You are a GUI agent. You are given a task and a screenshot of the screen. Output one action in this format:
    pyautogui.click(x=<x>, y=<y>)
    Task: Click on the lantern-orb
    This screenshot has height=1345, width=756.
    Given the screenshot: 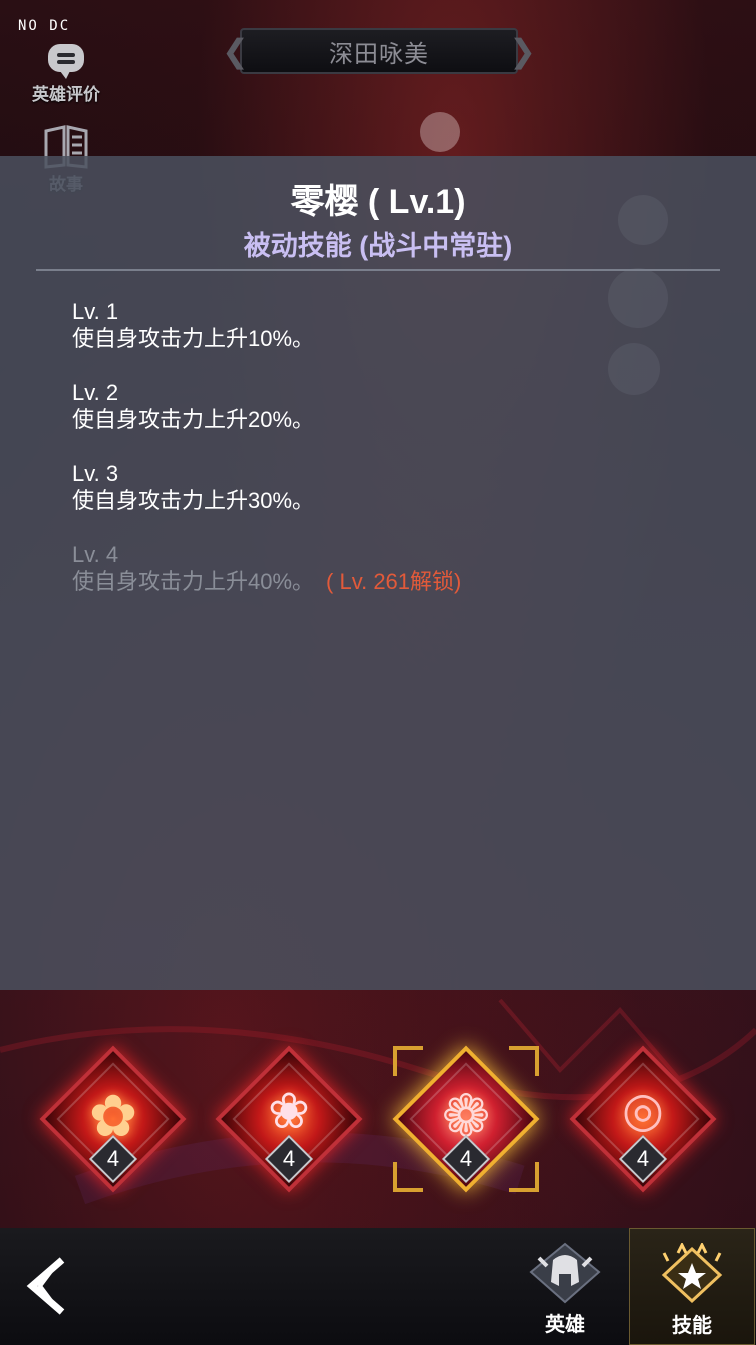 What is the action you would take?
    pyautogui.click(x=440, y=132)
    